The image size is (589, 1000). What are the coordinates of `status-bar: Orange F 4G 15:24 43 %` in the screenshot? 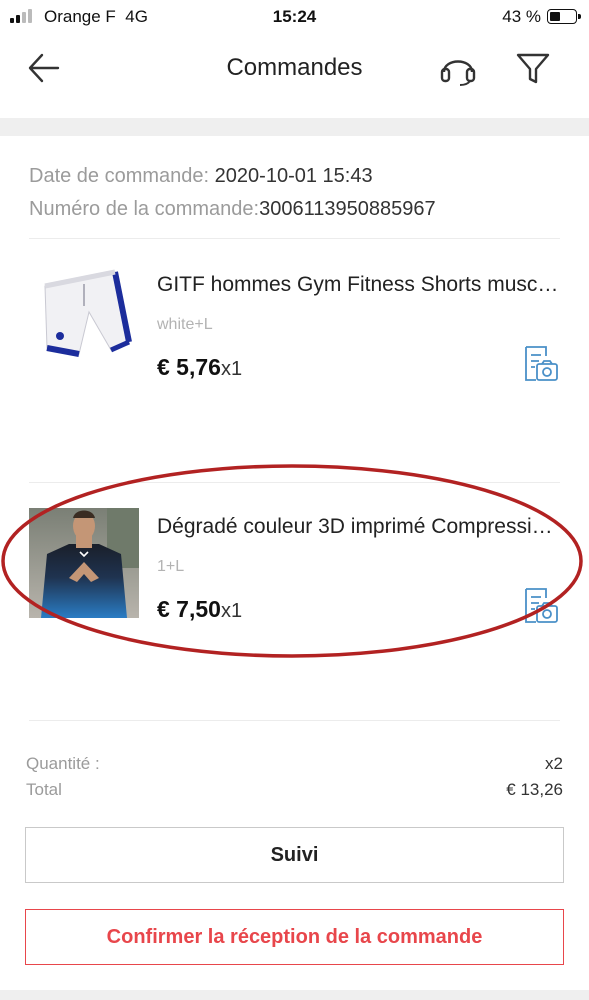 It's located at (294, 17).